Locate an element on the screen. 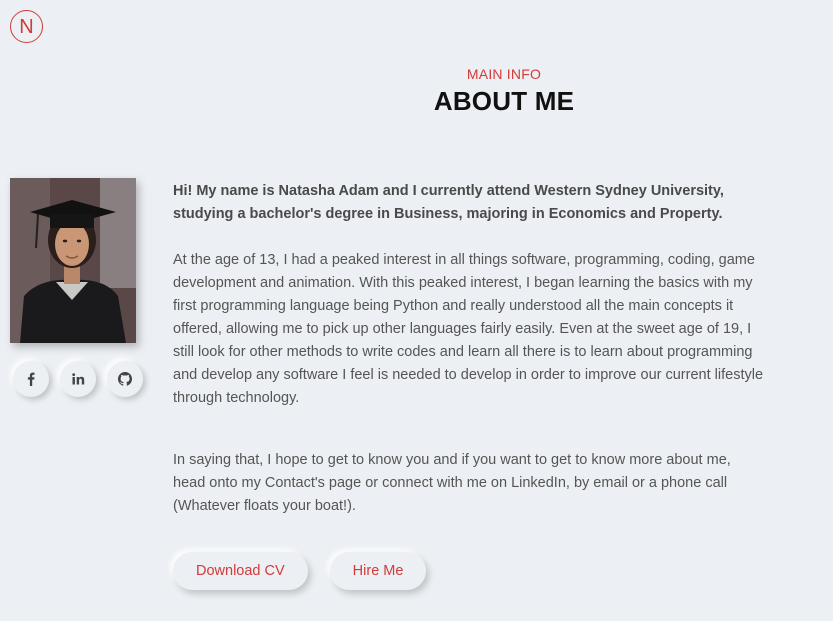 The width and height of the screenshot is (833, 621). section-header: MAIN INFO ABOUT ME is located at coordinates (416, 91).